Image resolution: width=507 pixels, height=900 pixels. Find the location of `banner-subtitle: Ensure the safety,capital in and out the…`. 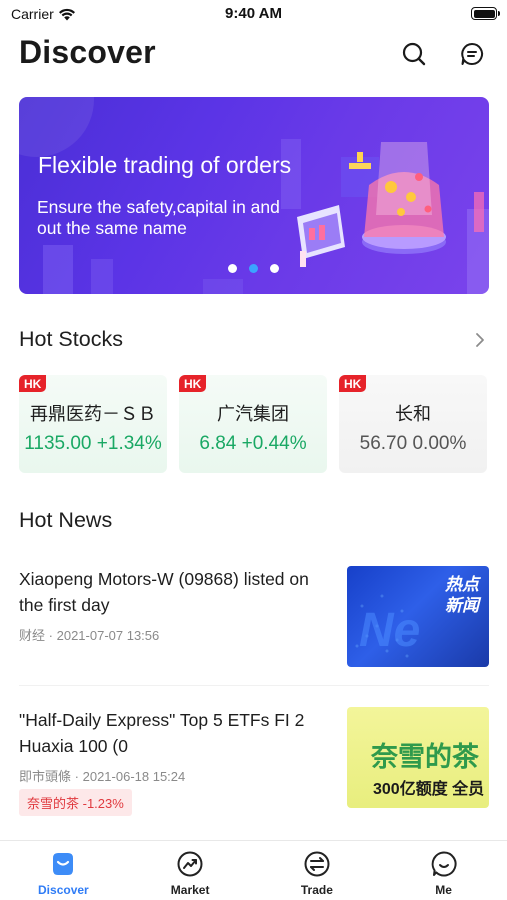

banner-subtitle: Ensure the safety,capital in and out the… is located at coordinates (158, 217).